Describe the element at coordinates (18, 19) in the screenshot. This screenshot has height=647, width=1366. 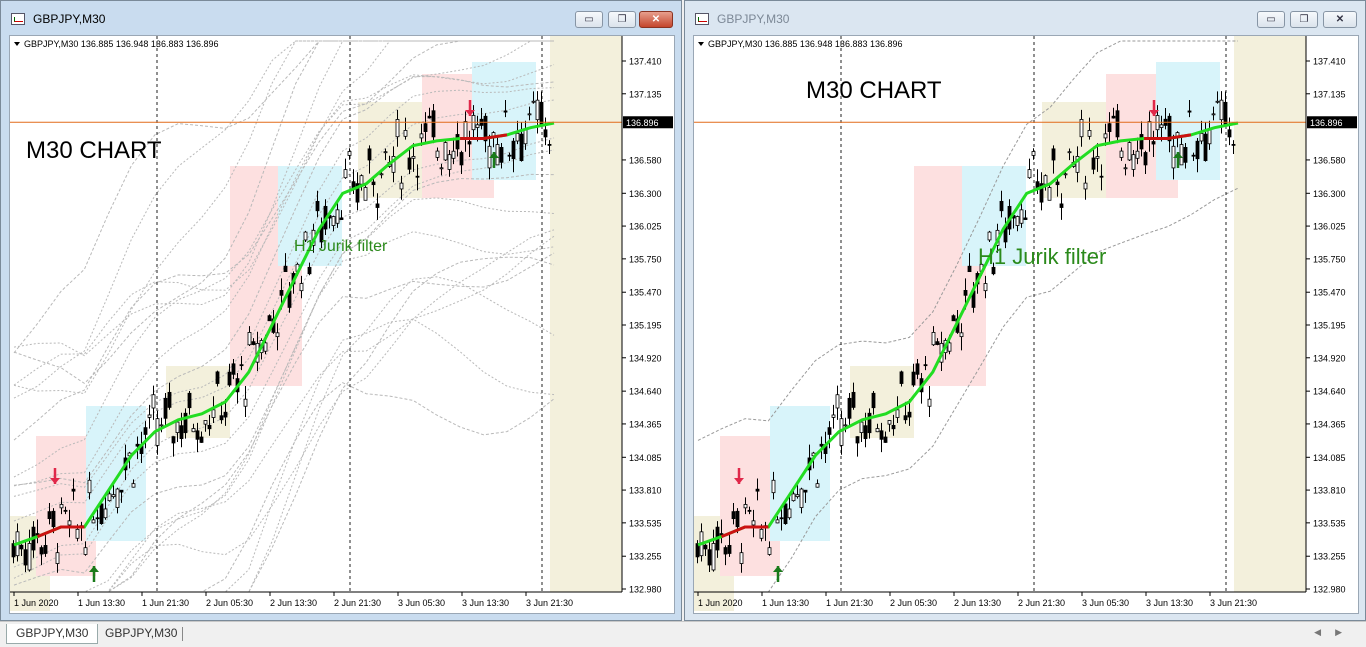
I see `chart-icon` at that location.